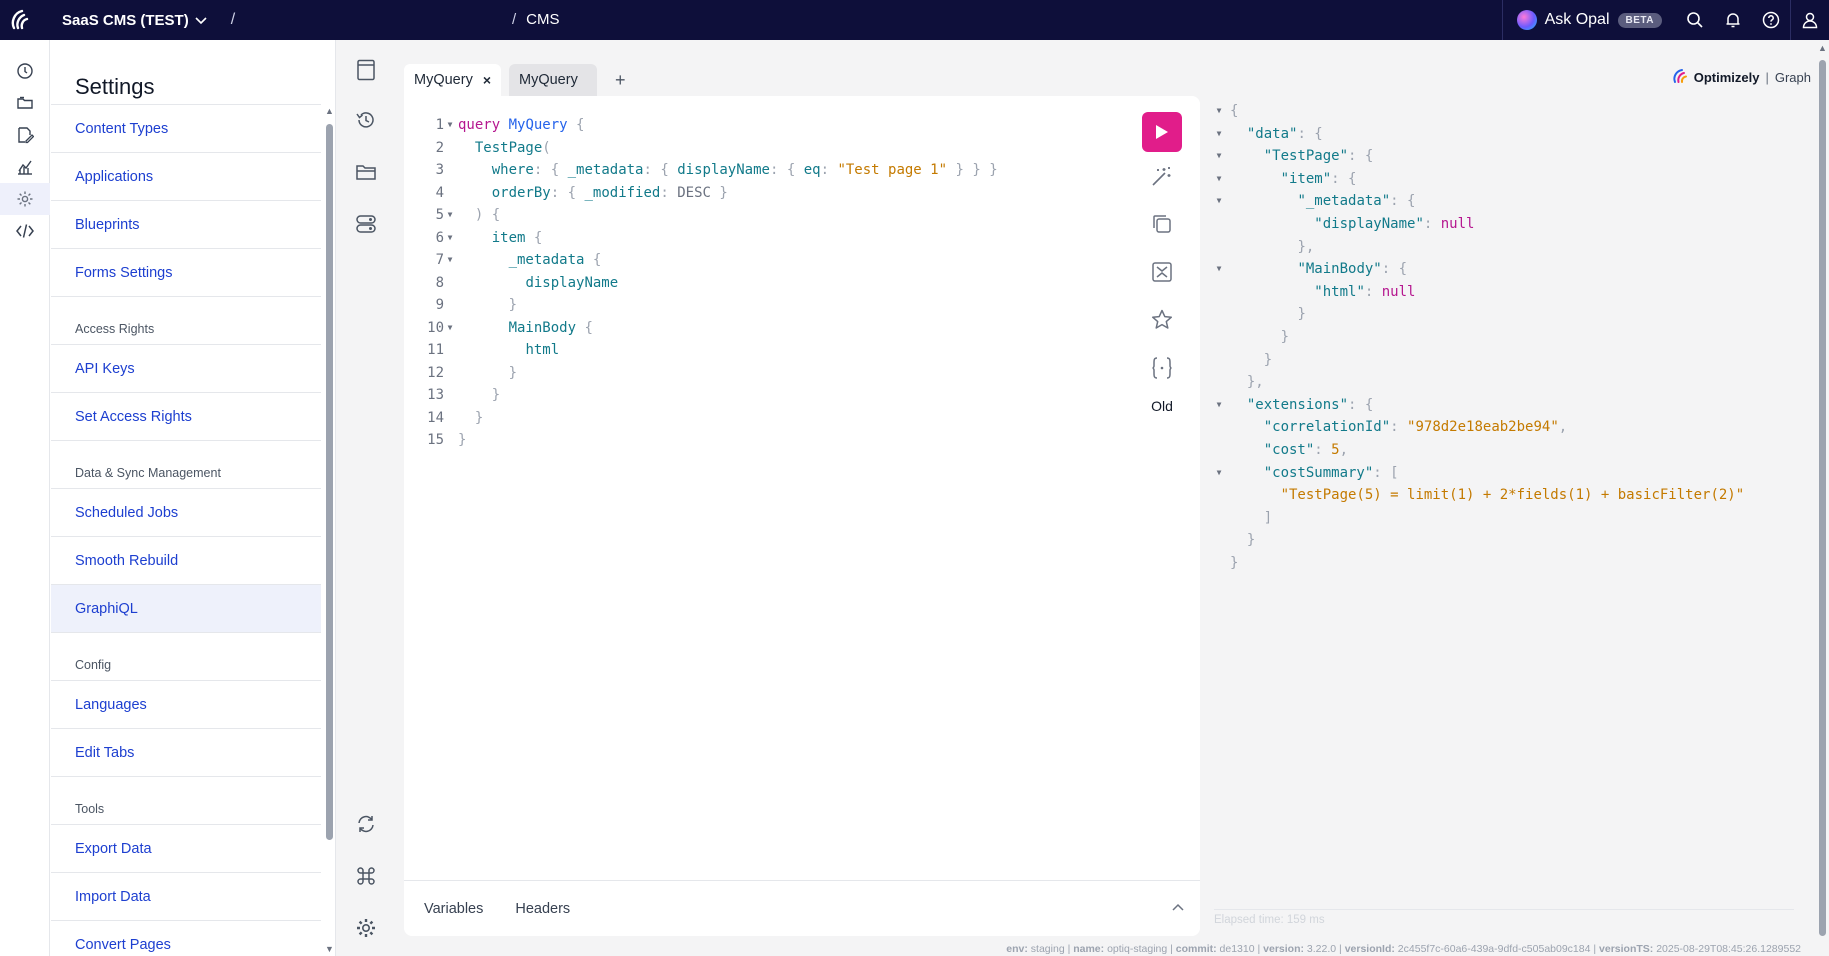 This screenshot has width=1829, height=956. What do you see at coordinates (25, 103) in the screenshot?
I see `folder-icon` at bounding box center [25, 103].